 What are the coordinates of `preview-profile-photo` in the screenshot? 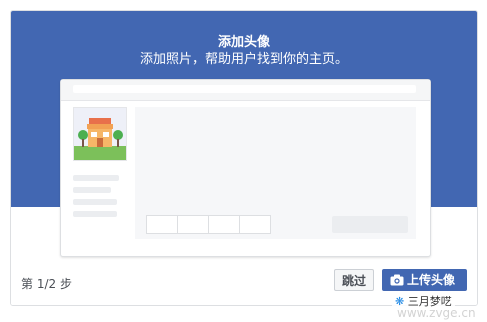 It's located at (100, 134).